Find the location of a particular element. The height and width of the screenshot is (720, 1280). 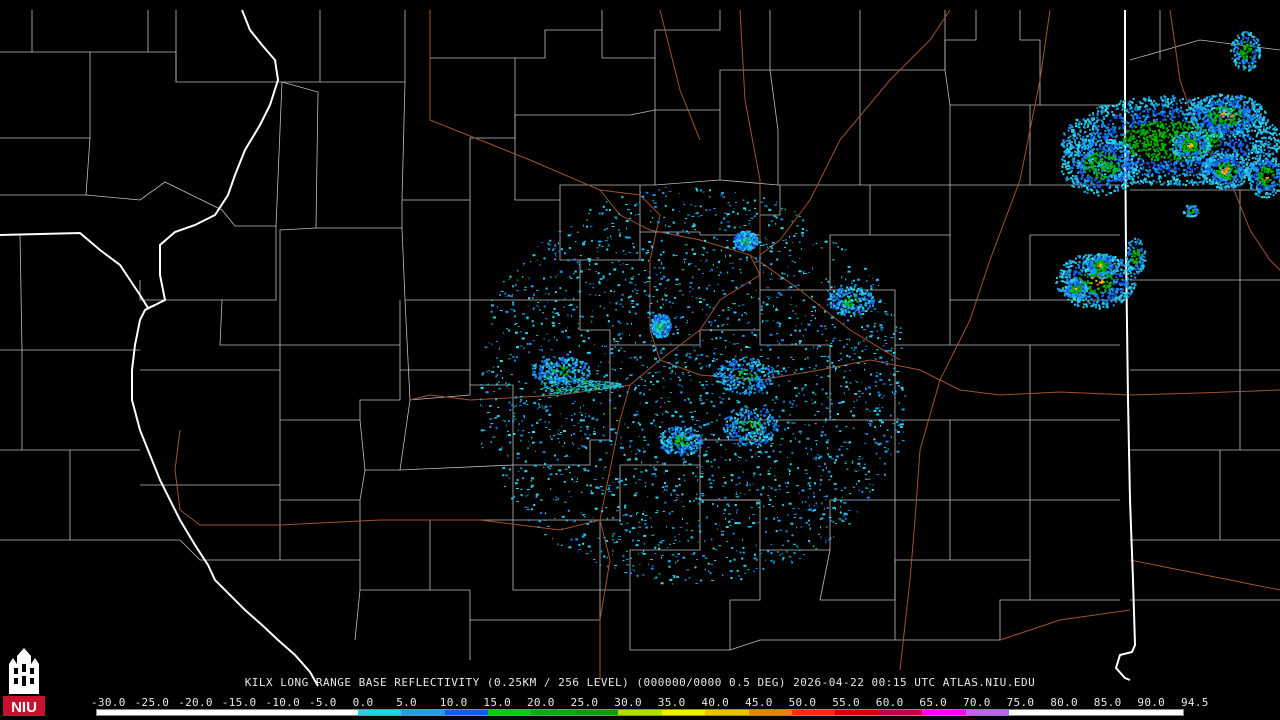

scale-label: 5.0 is located at coordinates (406, 702).